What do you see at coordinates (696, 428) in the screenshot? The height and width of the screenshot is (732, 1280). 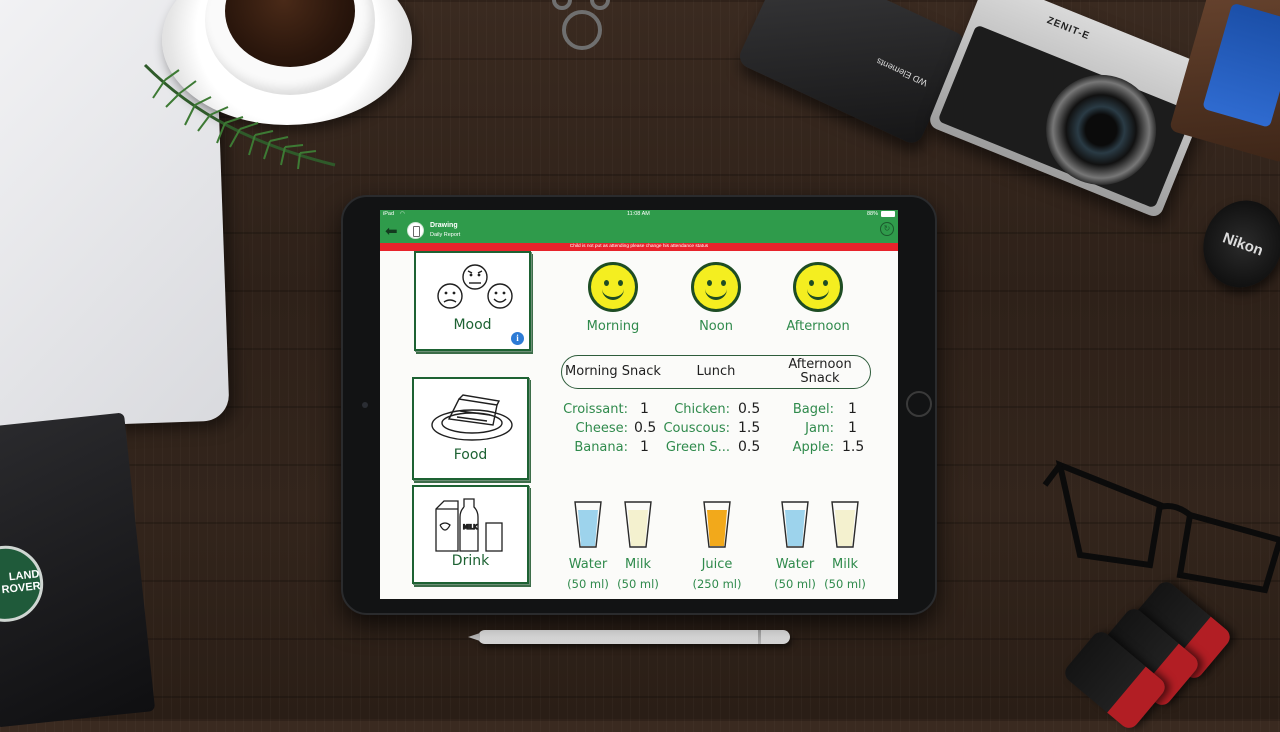 I see `food-item-name: Couscous:` at bounding box center [696, 428].